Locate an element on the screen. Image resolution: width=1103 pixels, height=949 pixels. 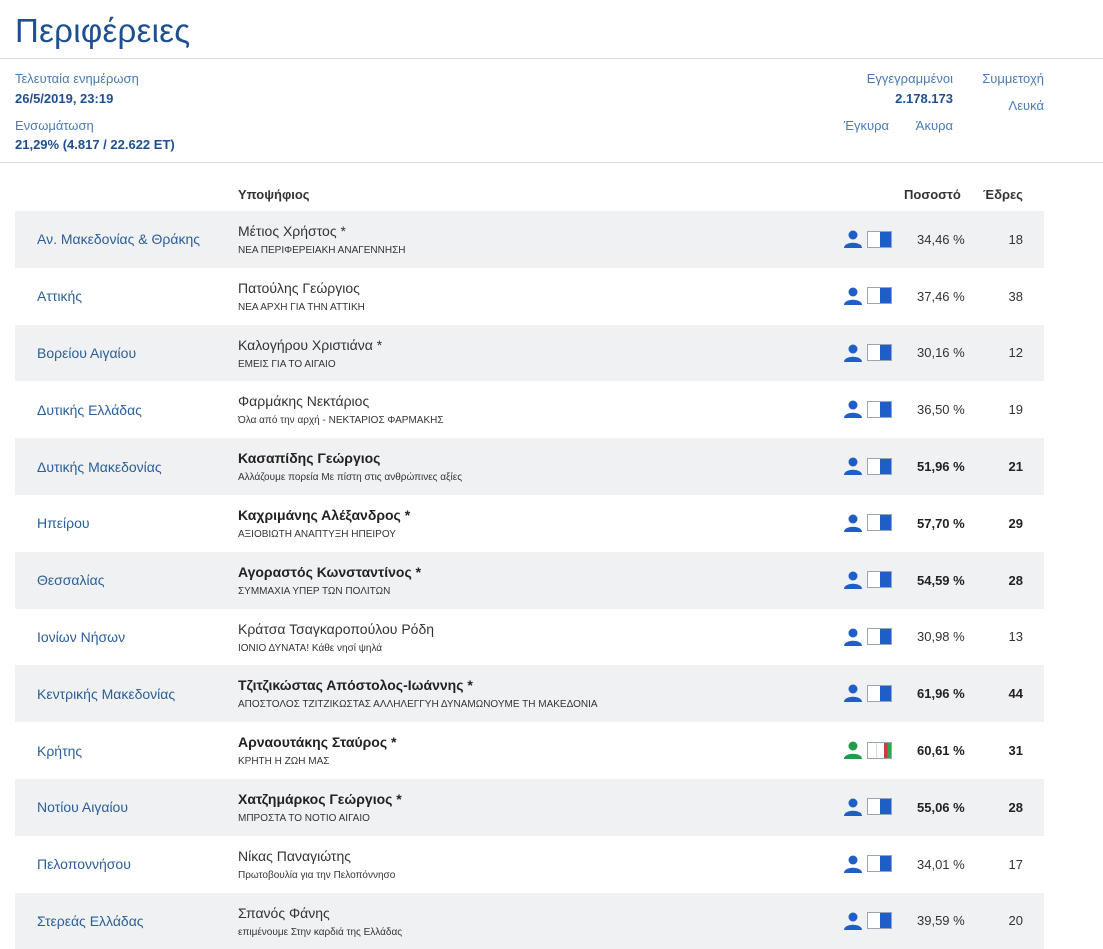
page-title: Περιφέρειες is located at coordinates (103, 30).